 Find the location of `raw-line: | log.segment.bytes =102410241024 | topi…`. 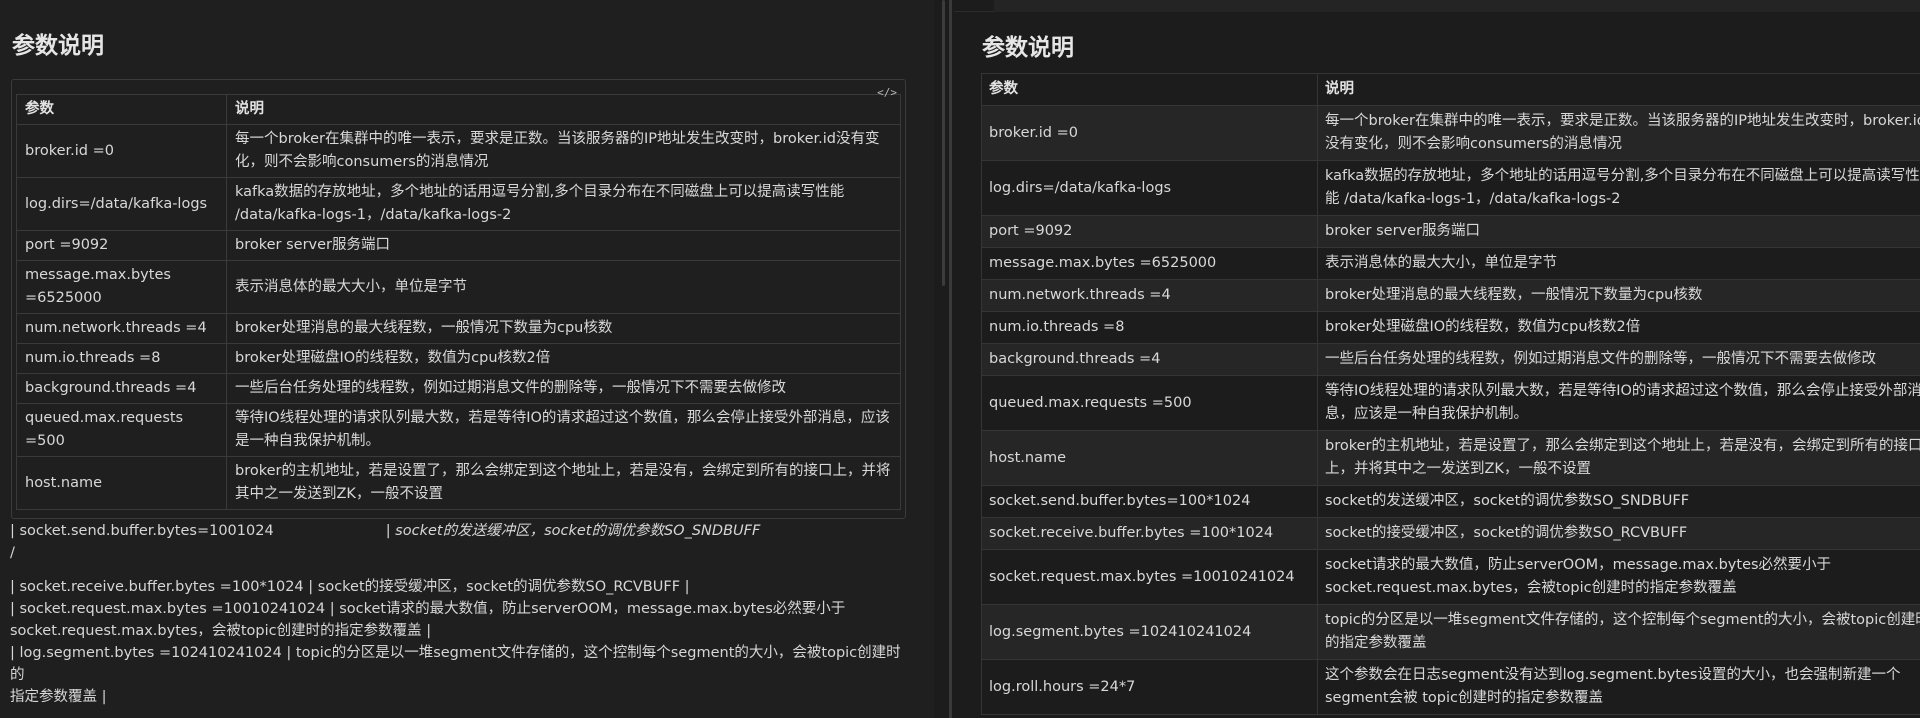

raw-line: | log.segment.bytes =102410241024 | topi… is located at coordinates (455, 664).